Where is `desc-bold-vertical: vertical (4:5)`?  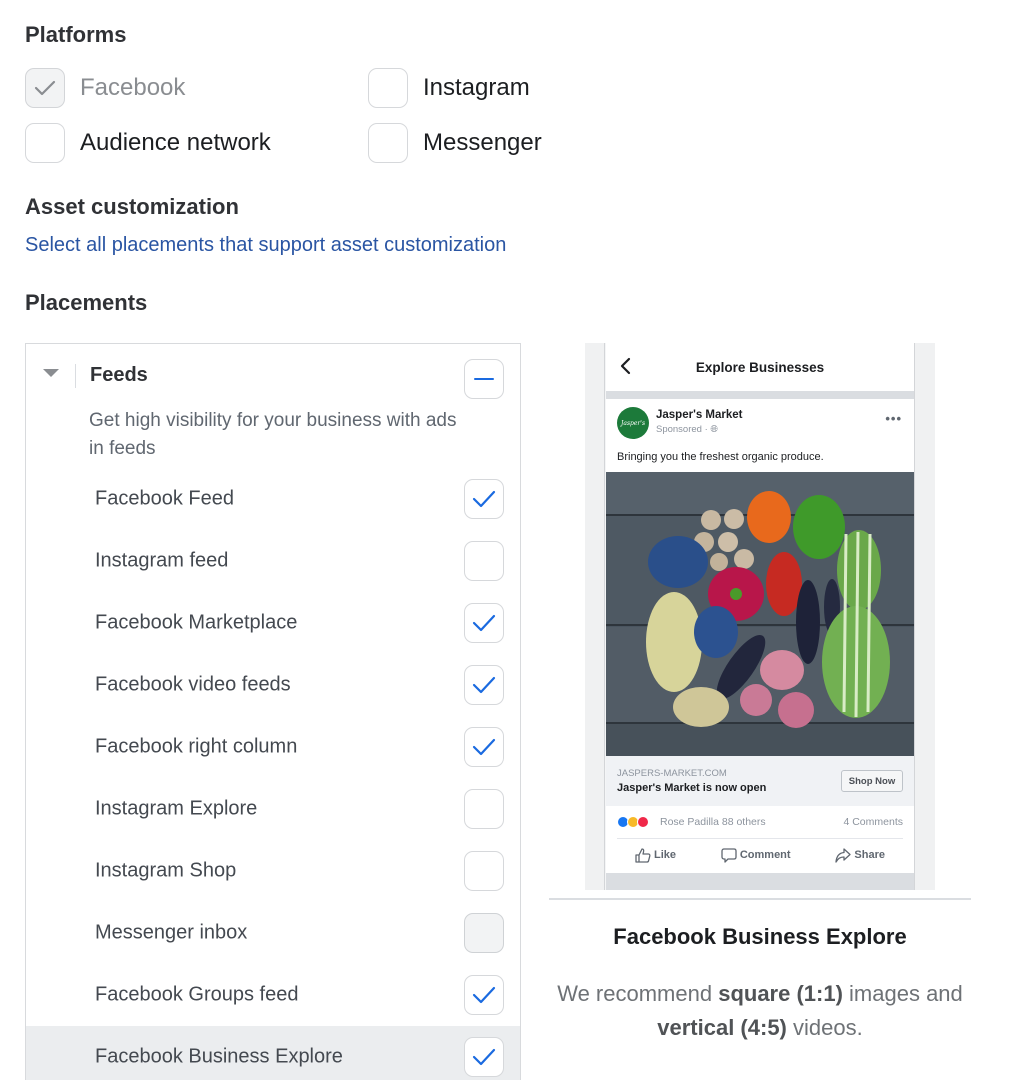 desc-bold-vertical: vertical (4:5) is located at coordinates (722, 1027).